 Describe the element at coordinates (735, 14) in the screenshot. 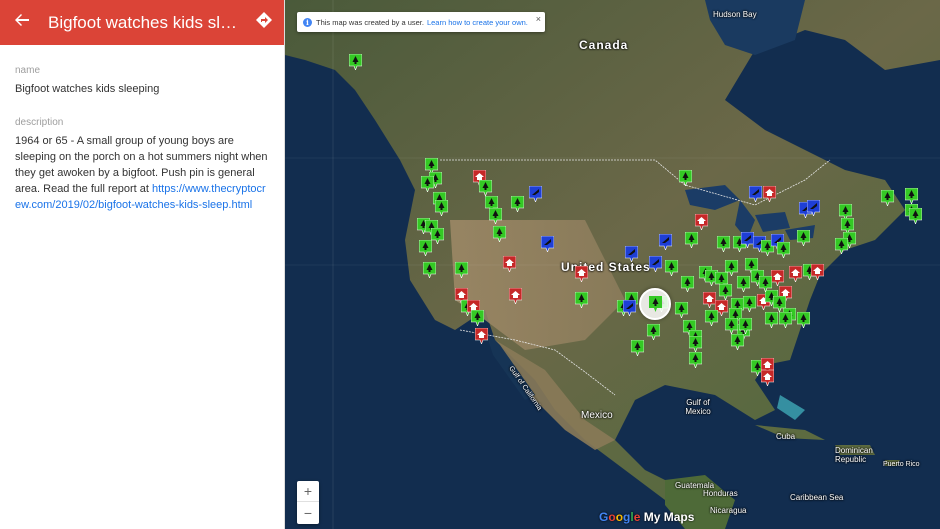

I see `label-hudson-bay: Hudson Bay` at that location.